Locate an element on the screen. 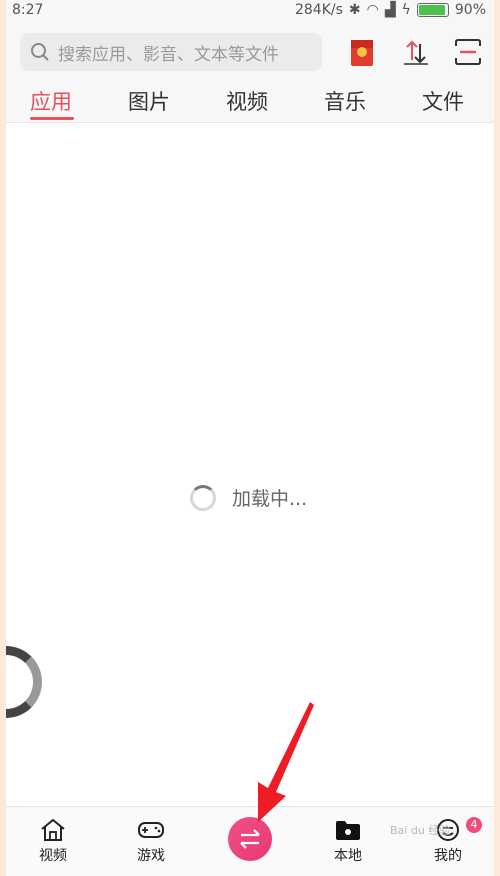 The image size is (500, 876). network-speed: 284K/s is located at coordinates (318, 10).